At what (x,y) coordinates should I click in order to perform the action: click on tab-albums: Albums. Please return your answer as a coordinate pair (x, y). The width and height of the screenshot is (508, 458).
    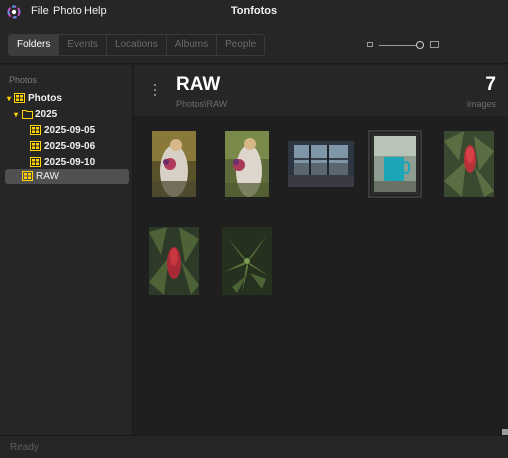
    Looking at the image, I should click on (192, 45).